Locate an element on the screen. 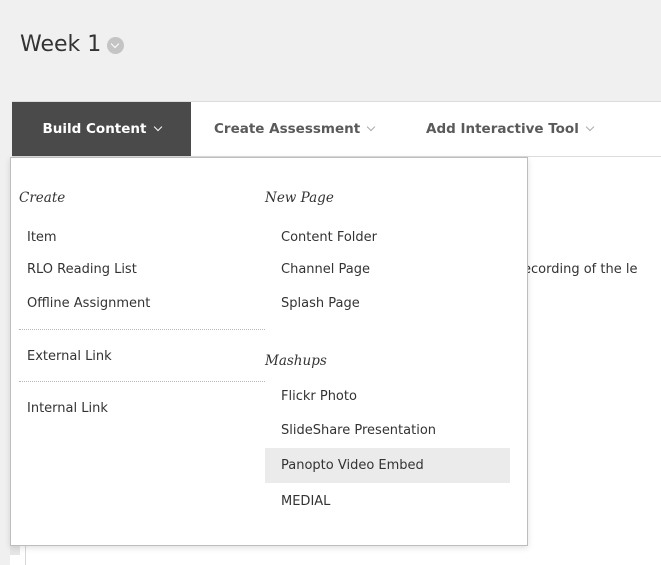  page-title: Week 1 is located at coordinates (72, 44).